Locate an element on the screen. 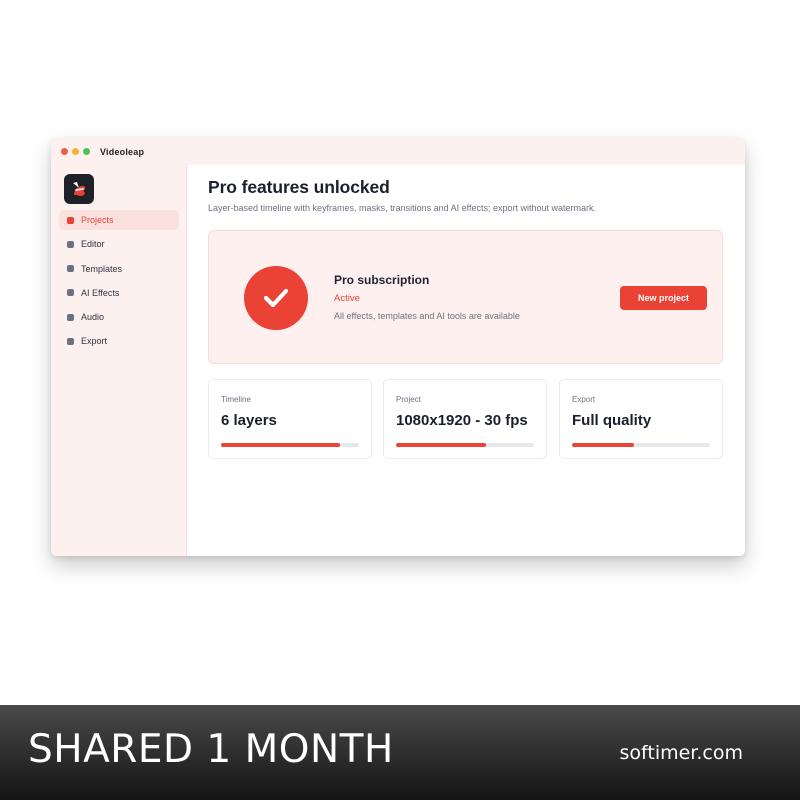 The image size is (800, 800). sidebar-item-export: Export is located at coordinates (119, 341).